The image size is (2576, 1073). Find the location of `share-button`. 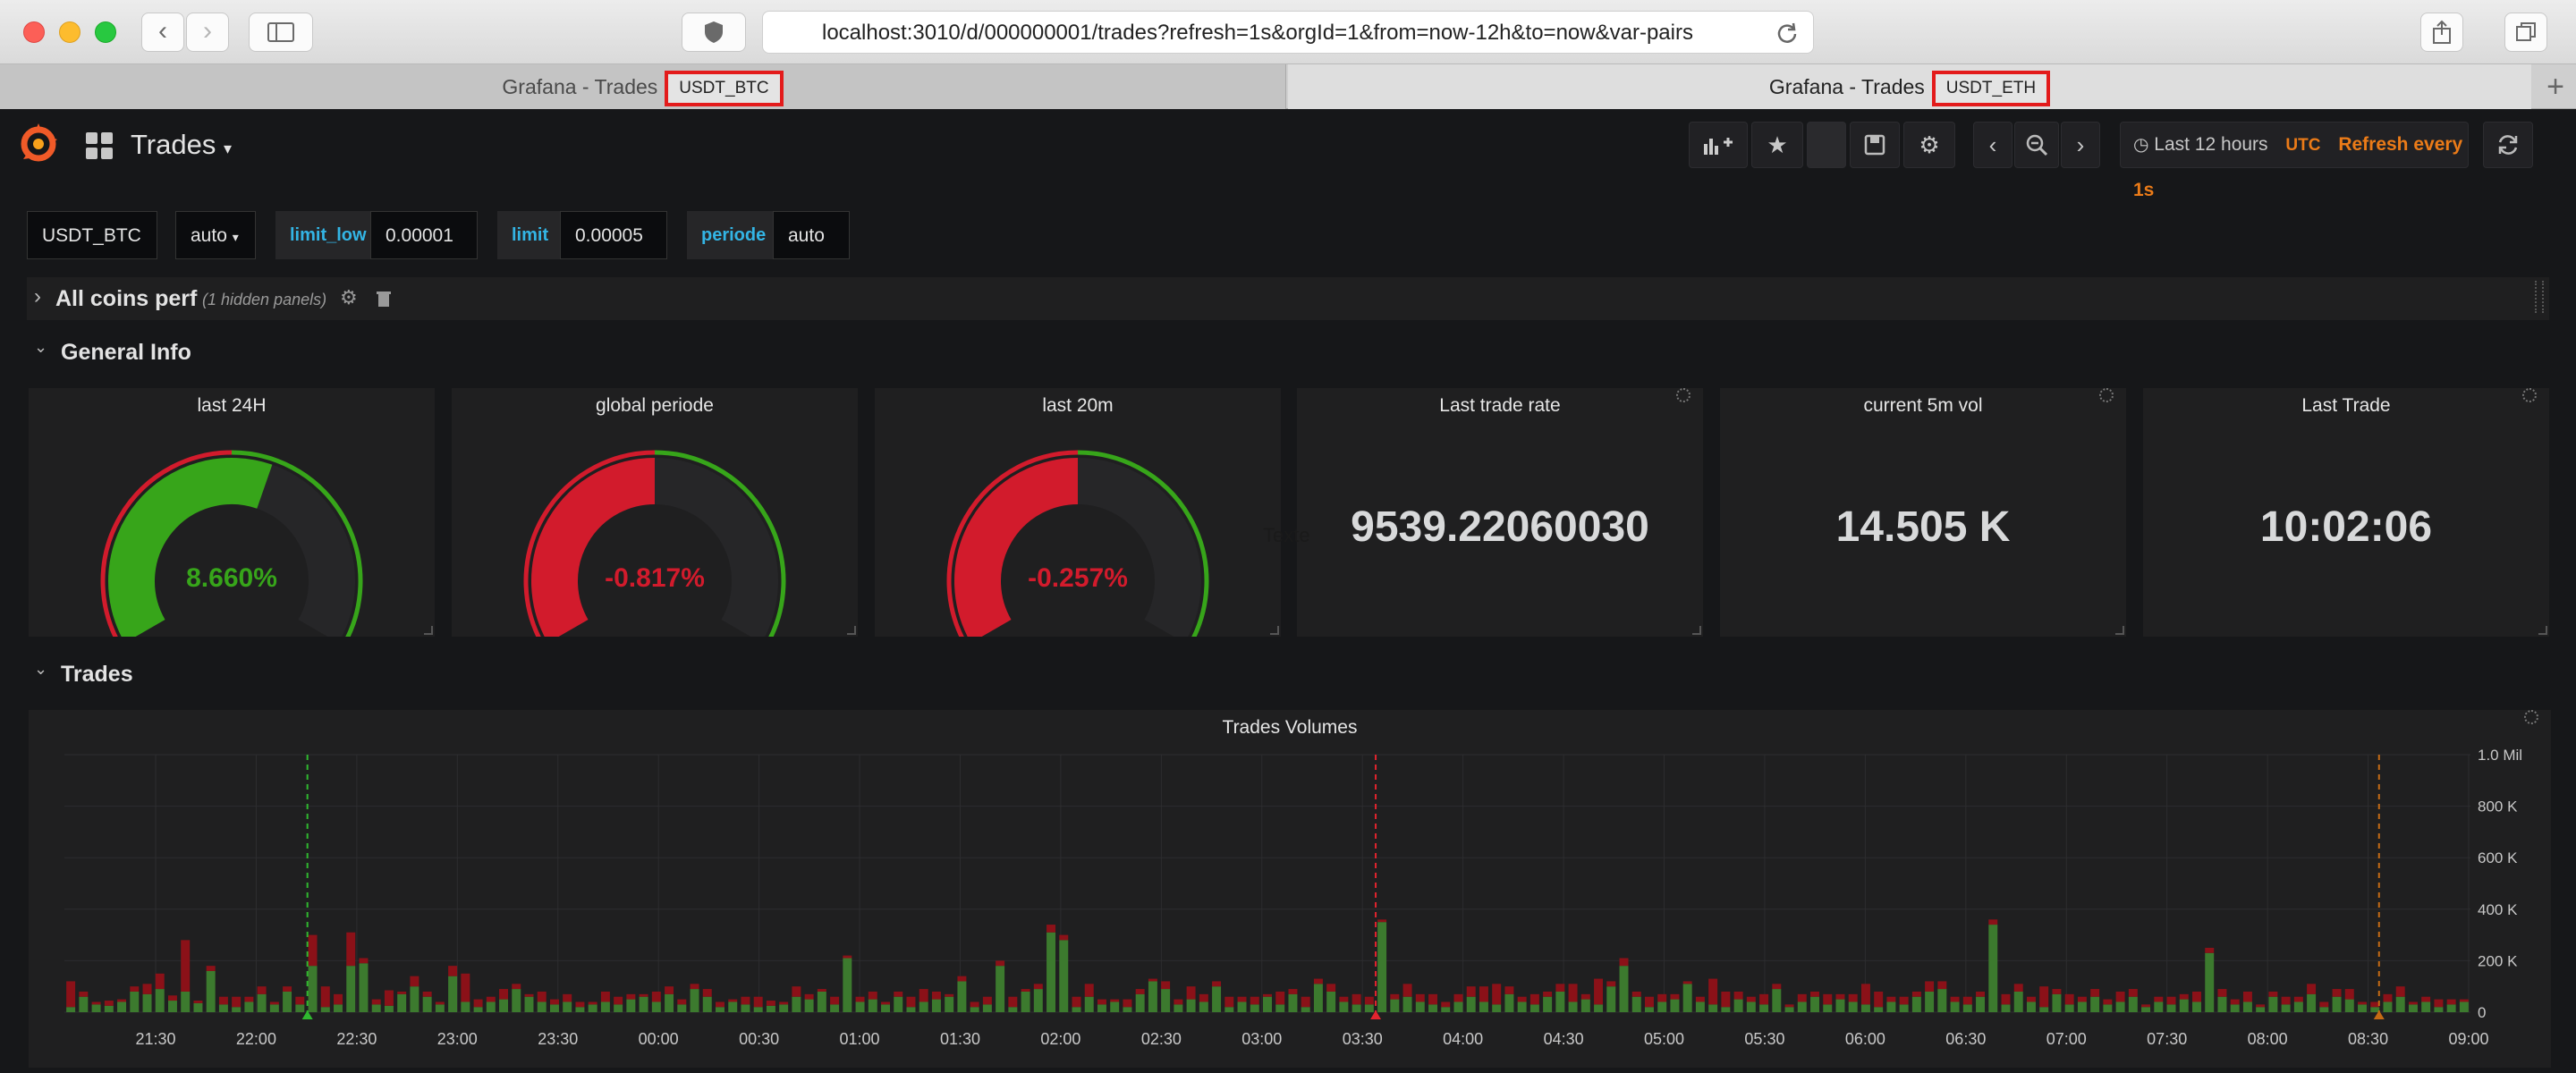

share-button is located at coordinates (2441, 32).